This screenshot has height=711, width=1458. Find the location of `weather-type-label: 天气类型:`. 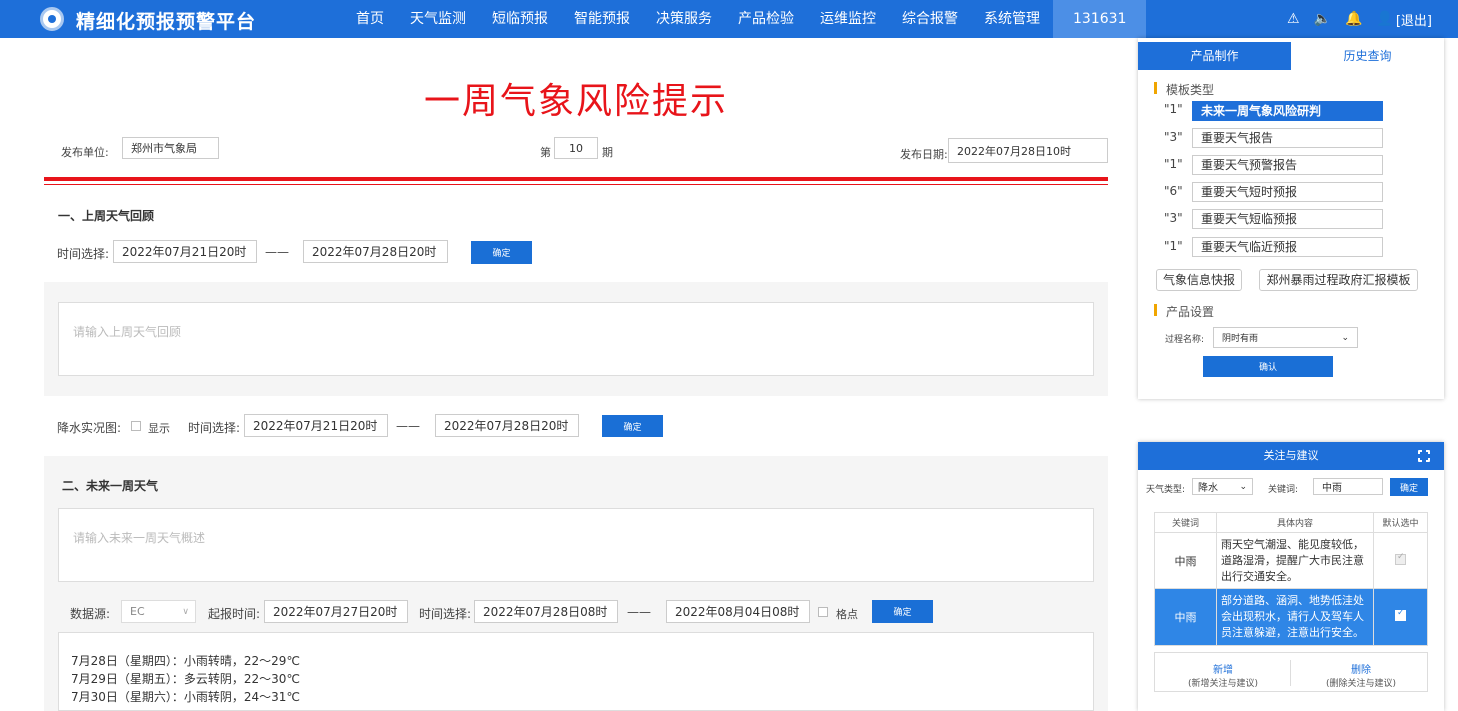

weather-type-label: 天气类型: is located at coordinates (1166, 490).